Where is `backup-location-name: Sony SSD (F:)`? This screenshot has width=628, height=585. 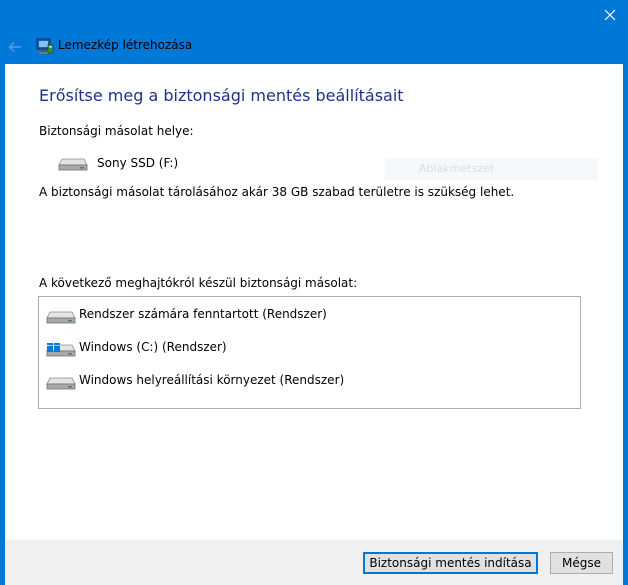 backup-location-name: Sony SSD (F:) is located at coordinates (138, 163).